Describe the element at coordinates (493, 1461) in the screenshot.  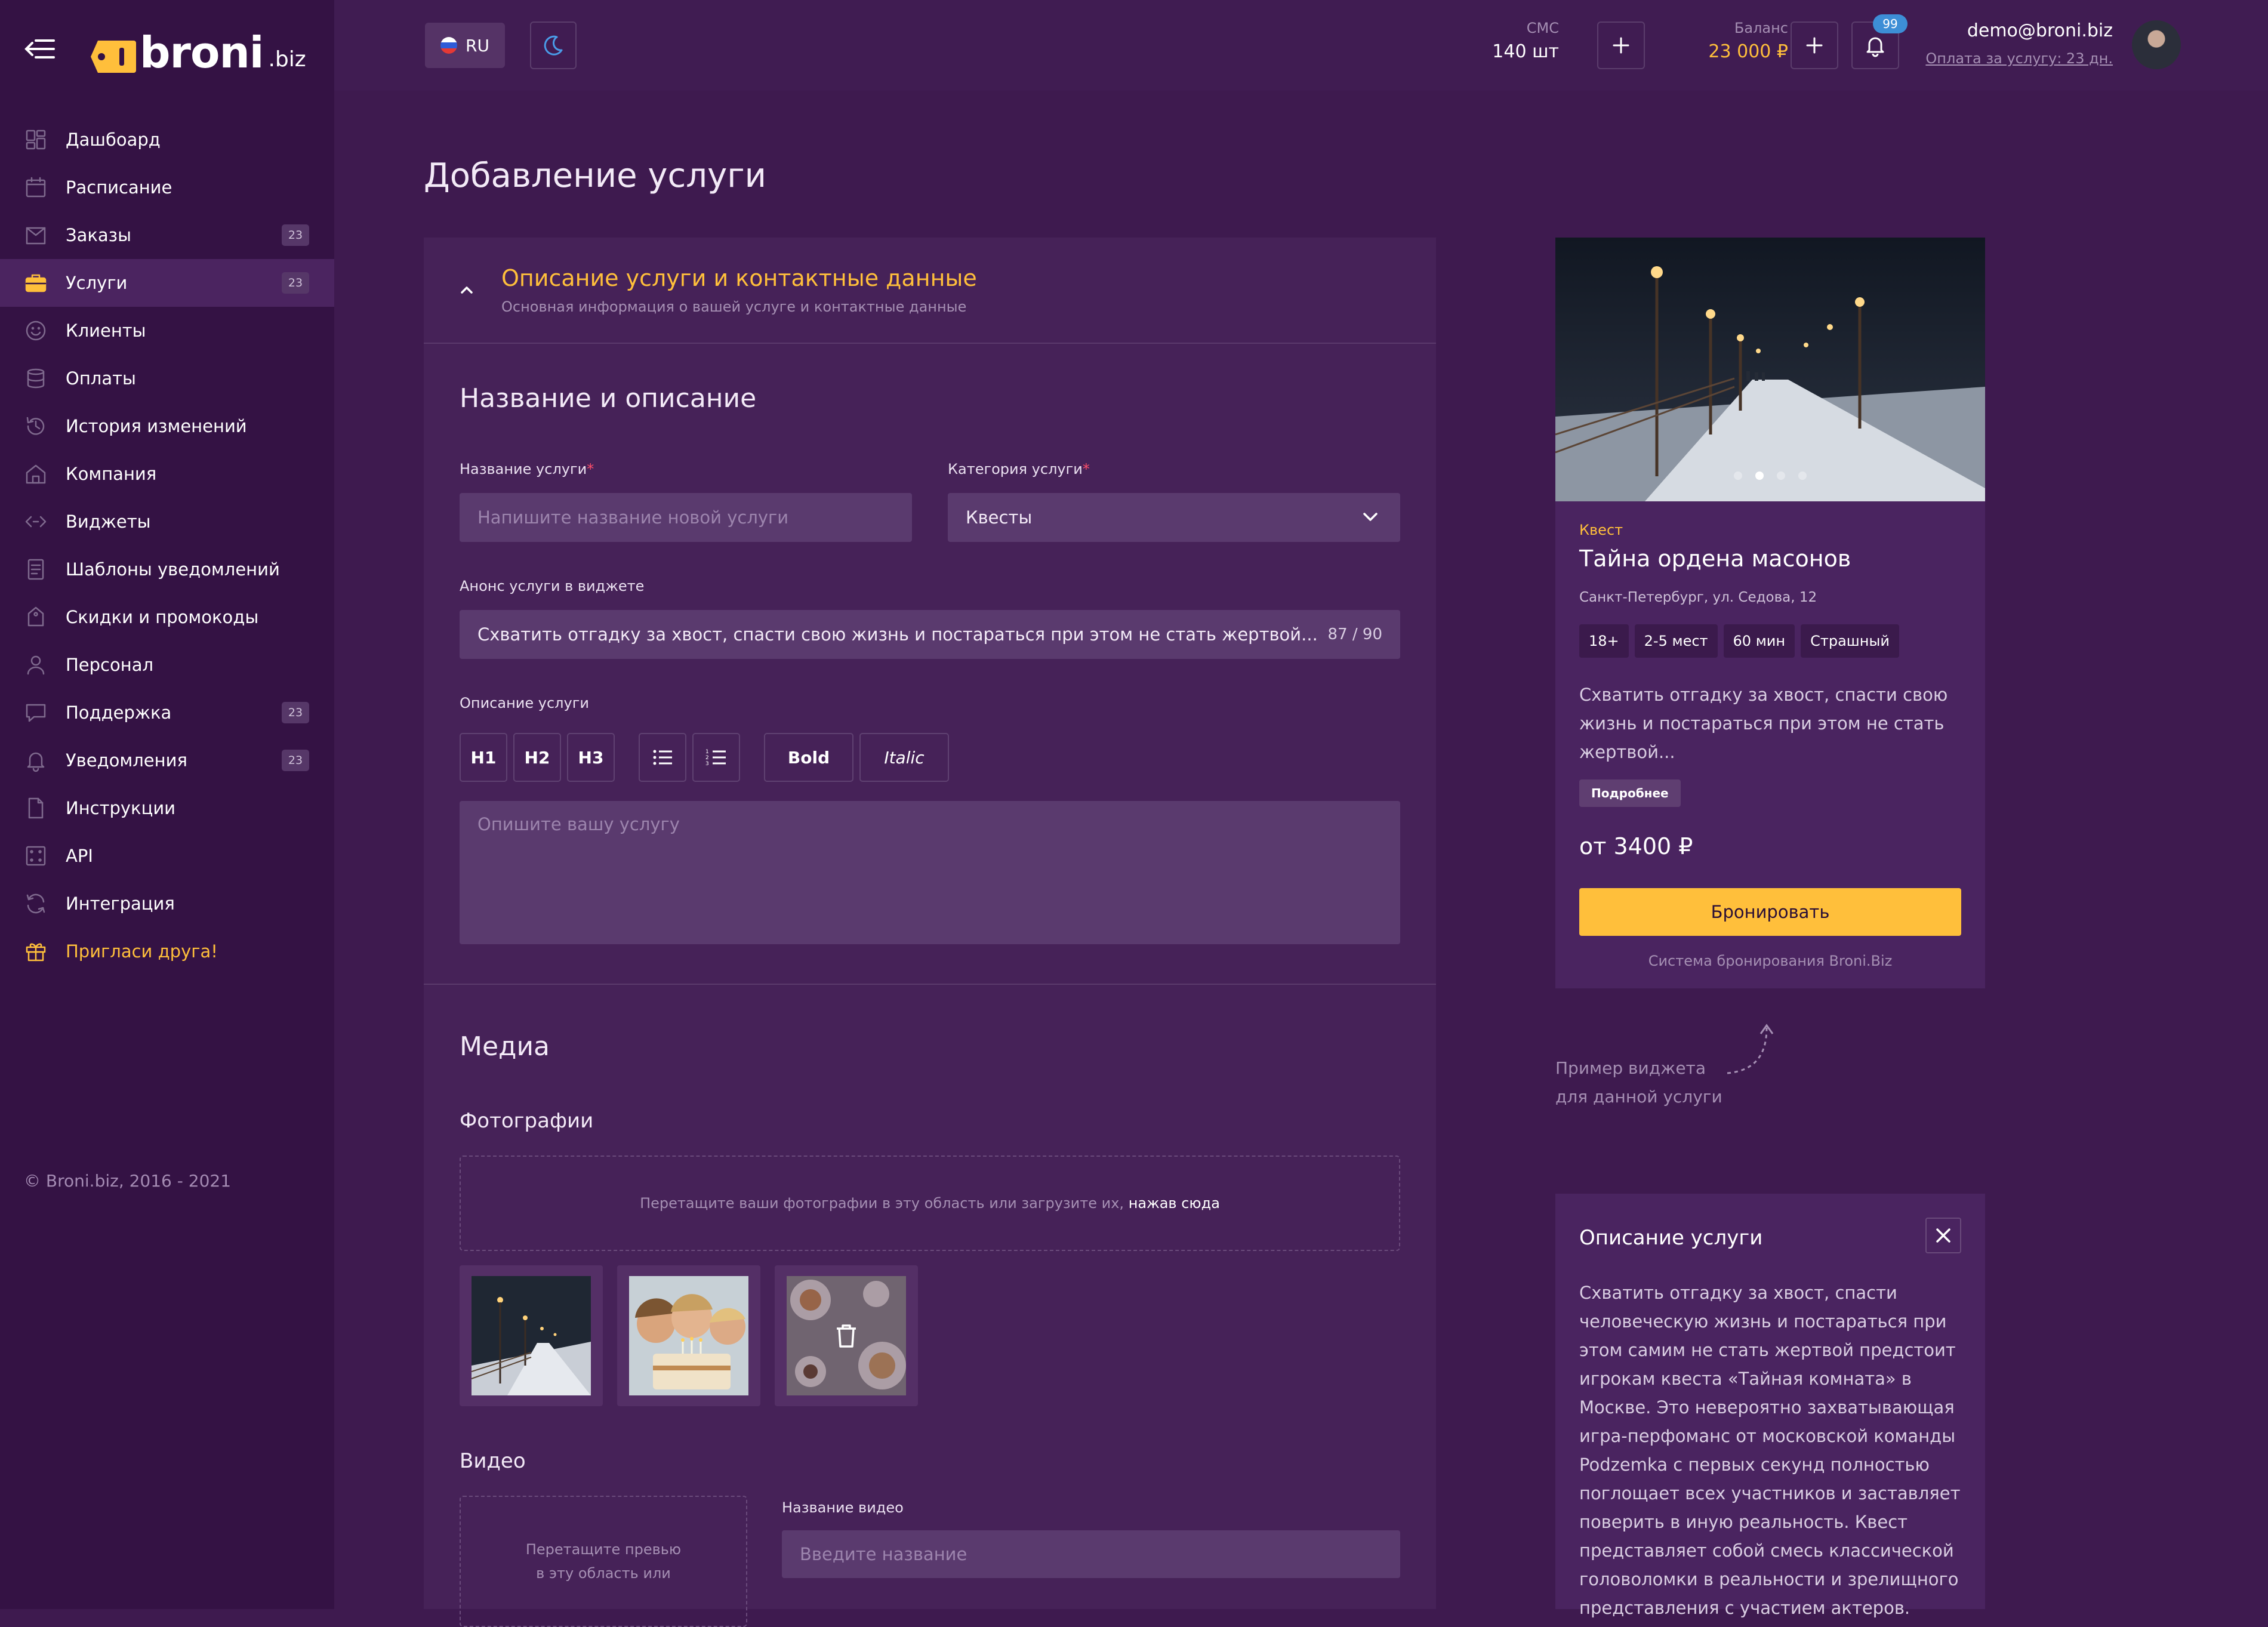
I see `video-title: Видео` at that location.